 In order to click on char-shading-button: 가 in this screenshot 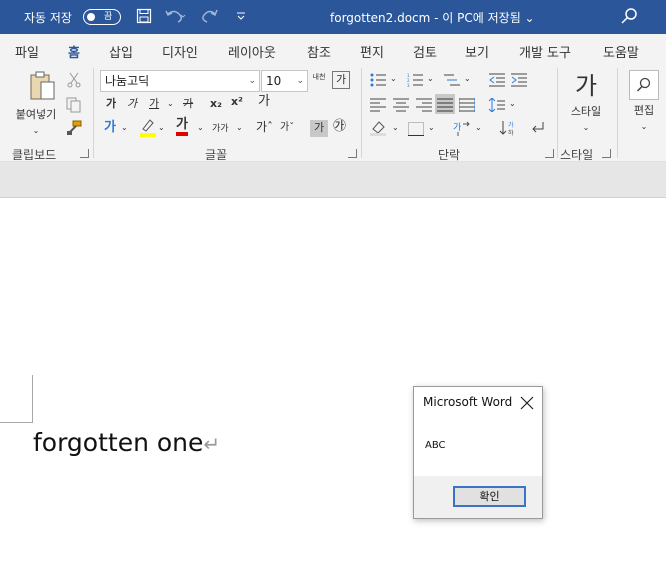, I will do `click(319, 128)`.